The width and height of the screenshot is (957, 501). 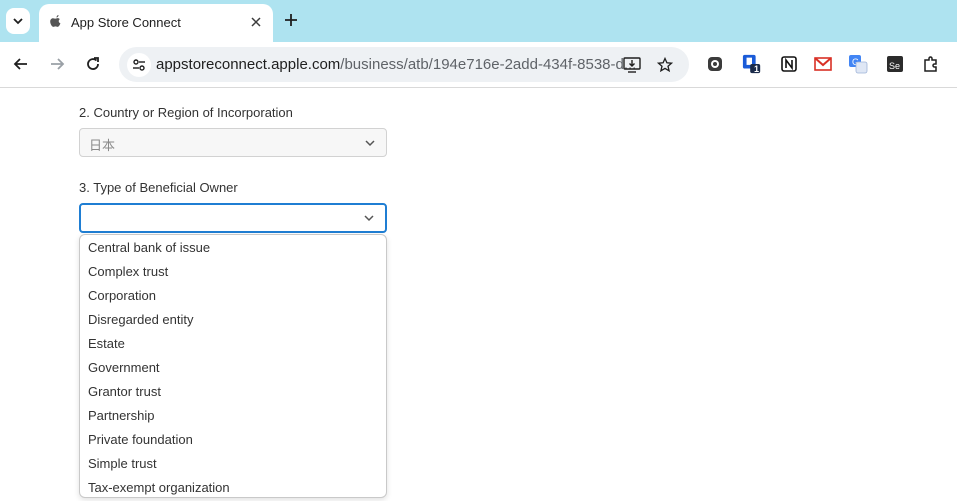 What do you see at coordinates (159, 487) in the screenshot?
I see `dropdown-option: Tax-exempt organization` at bounding box center [159, 487].